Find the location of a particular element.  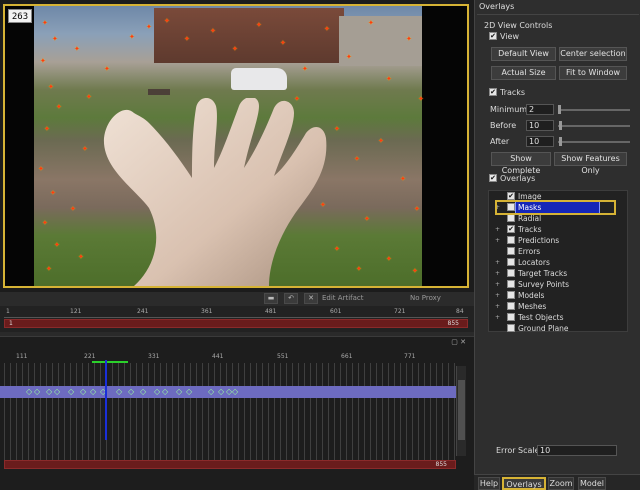

show-features-only-button: Show Features Only is located at coordinates (590, 163).